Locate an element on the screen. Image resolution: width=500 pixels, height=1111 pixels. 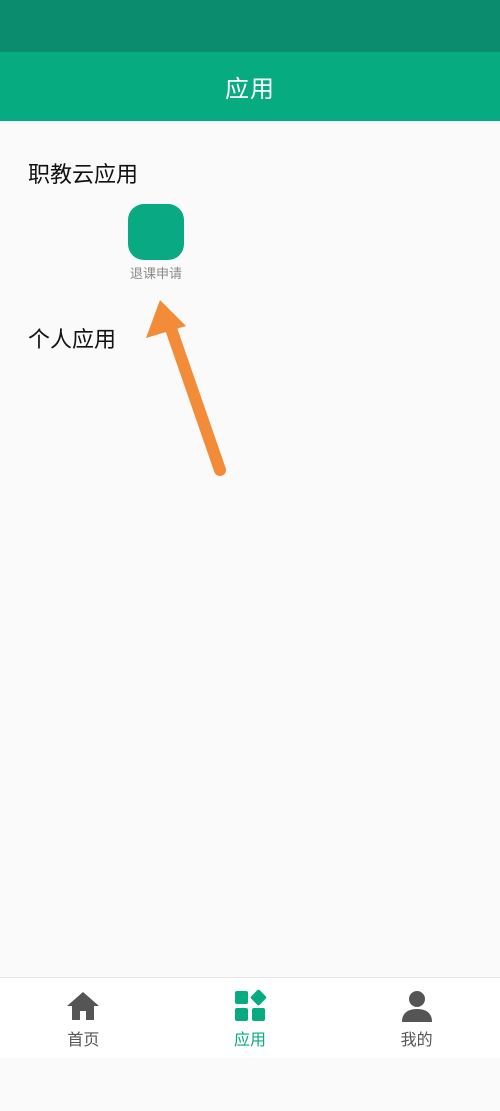
user-icon is located at coordinates (416, 1006).